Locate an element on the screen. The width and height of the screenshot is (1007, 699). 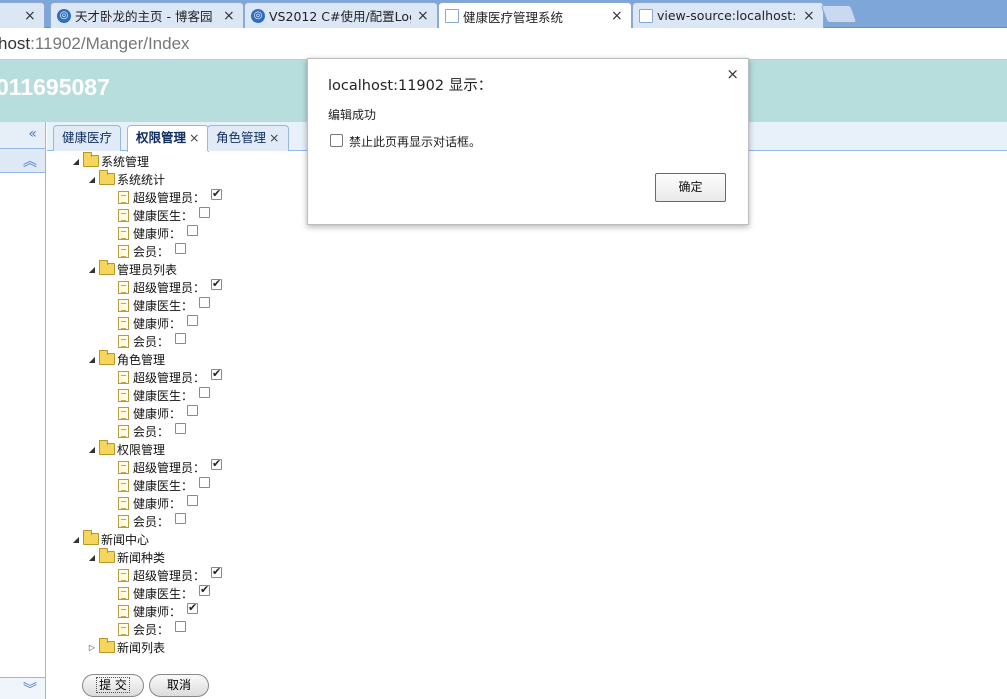
chevron-up-icon: ︽ is located at coordinates (30, 161).